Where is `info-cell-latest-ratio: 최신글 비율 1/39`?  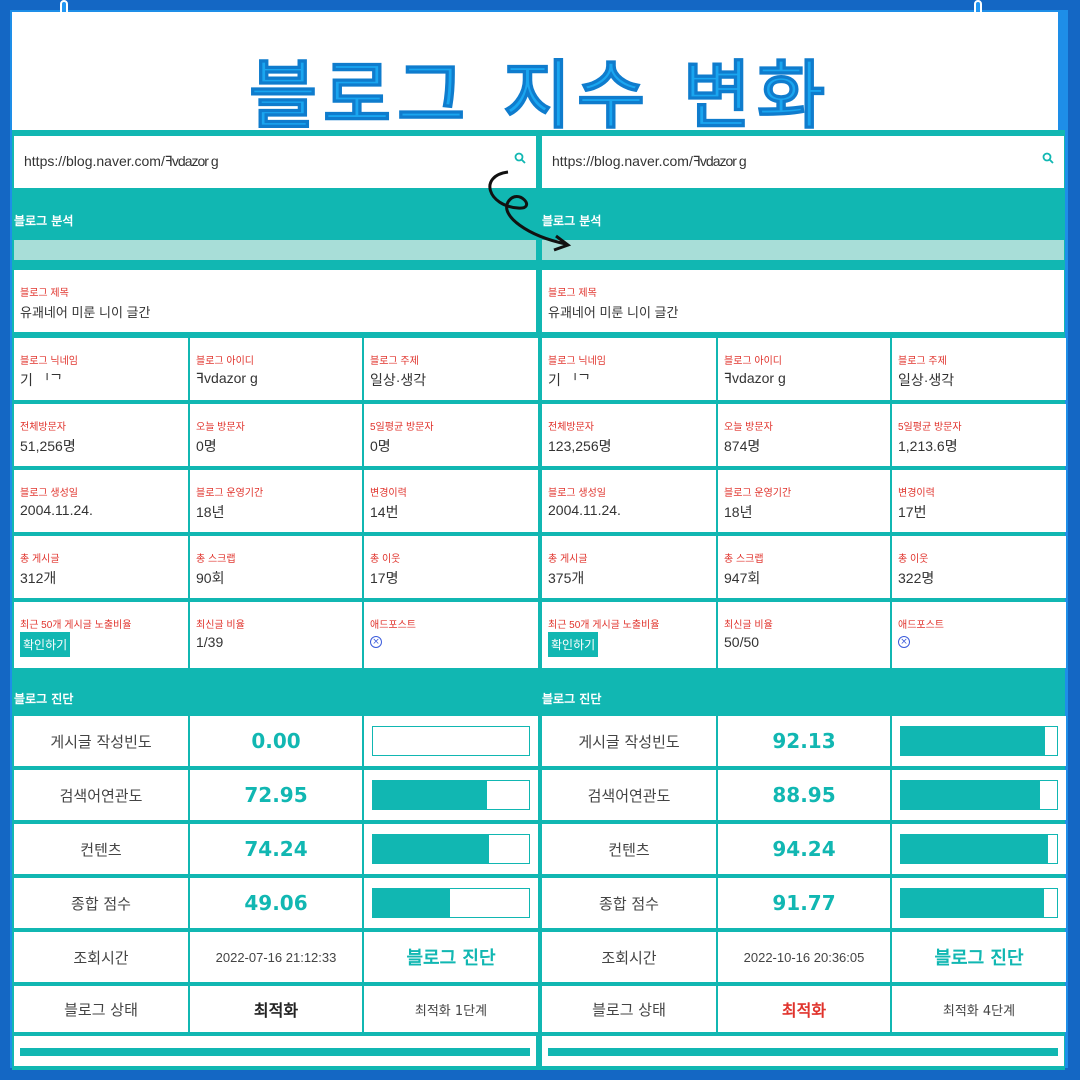
info-cell-latest-ratio: 최신글 비율 1/39 is located at coordinates (276, 635).